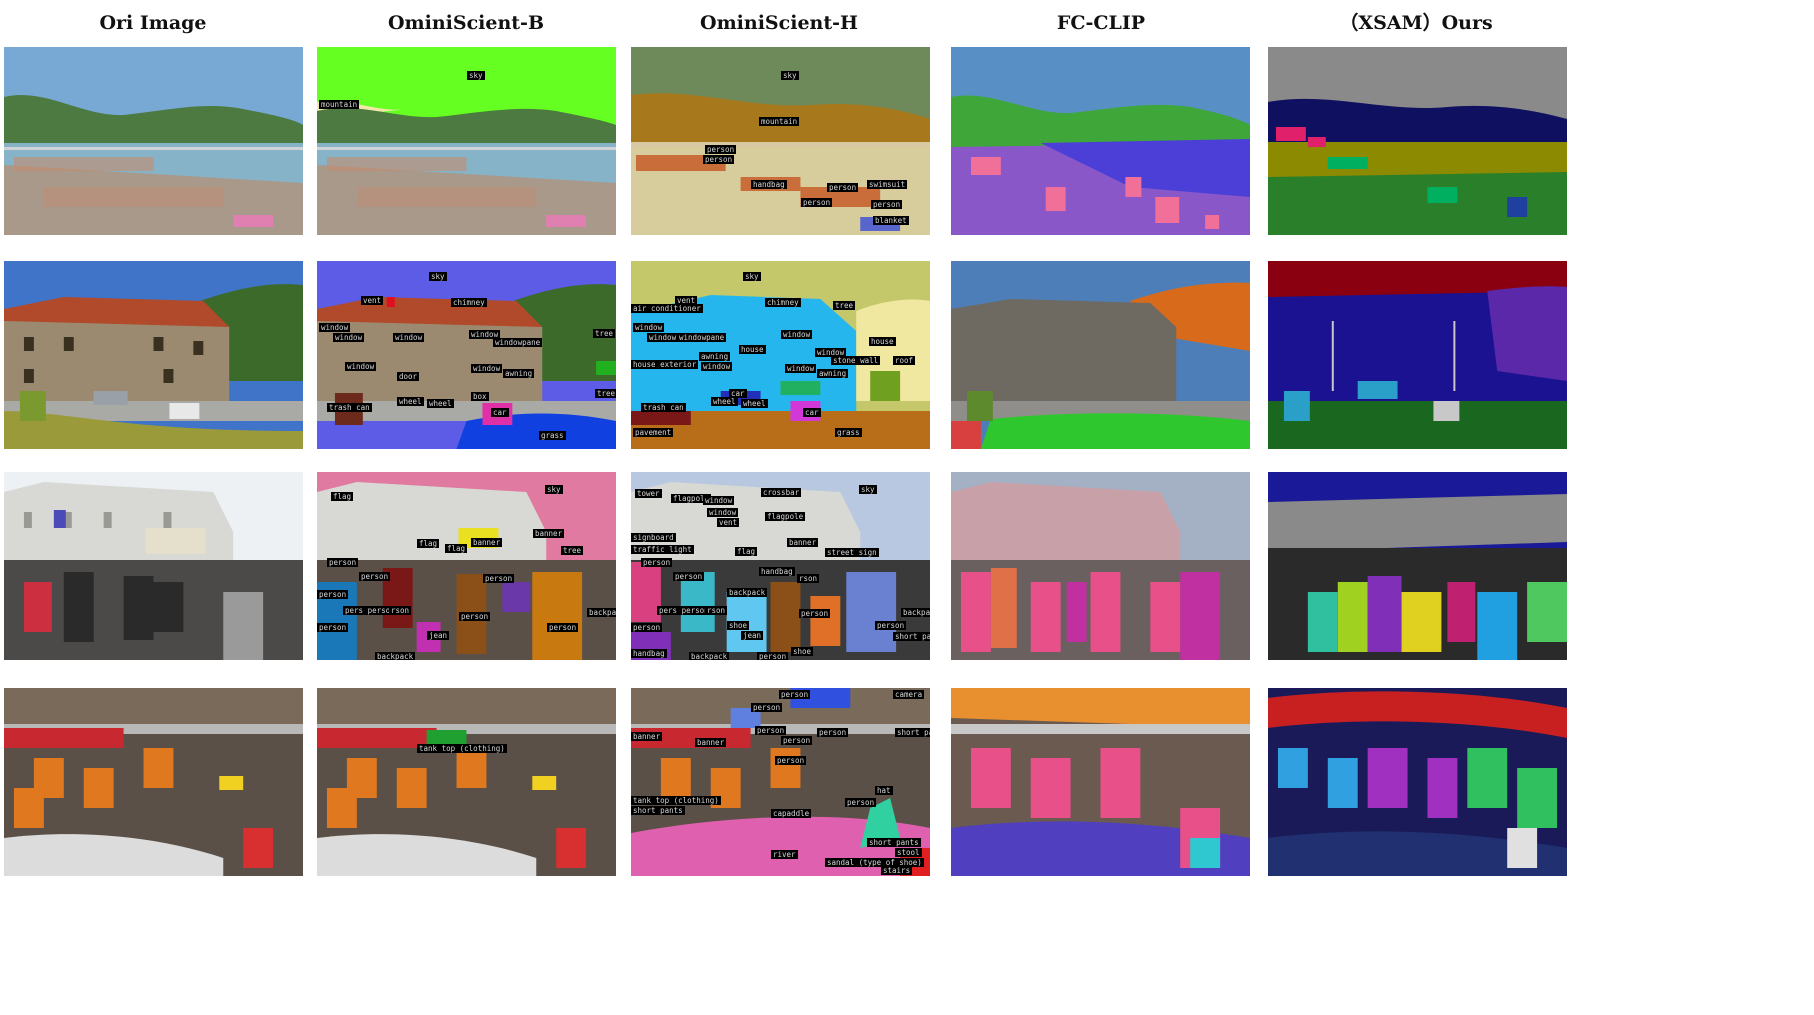 The height and width of the screenshot is (1015, 1814). I want to click on header-ominiscient-b: OminiScient-B, so click(466, 23).